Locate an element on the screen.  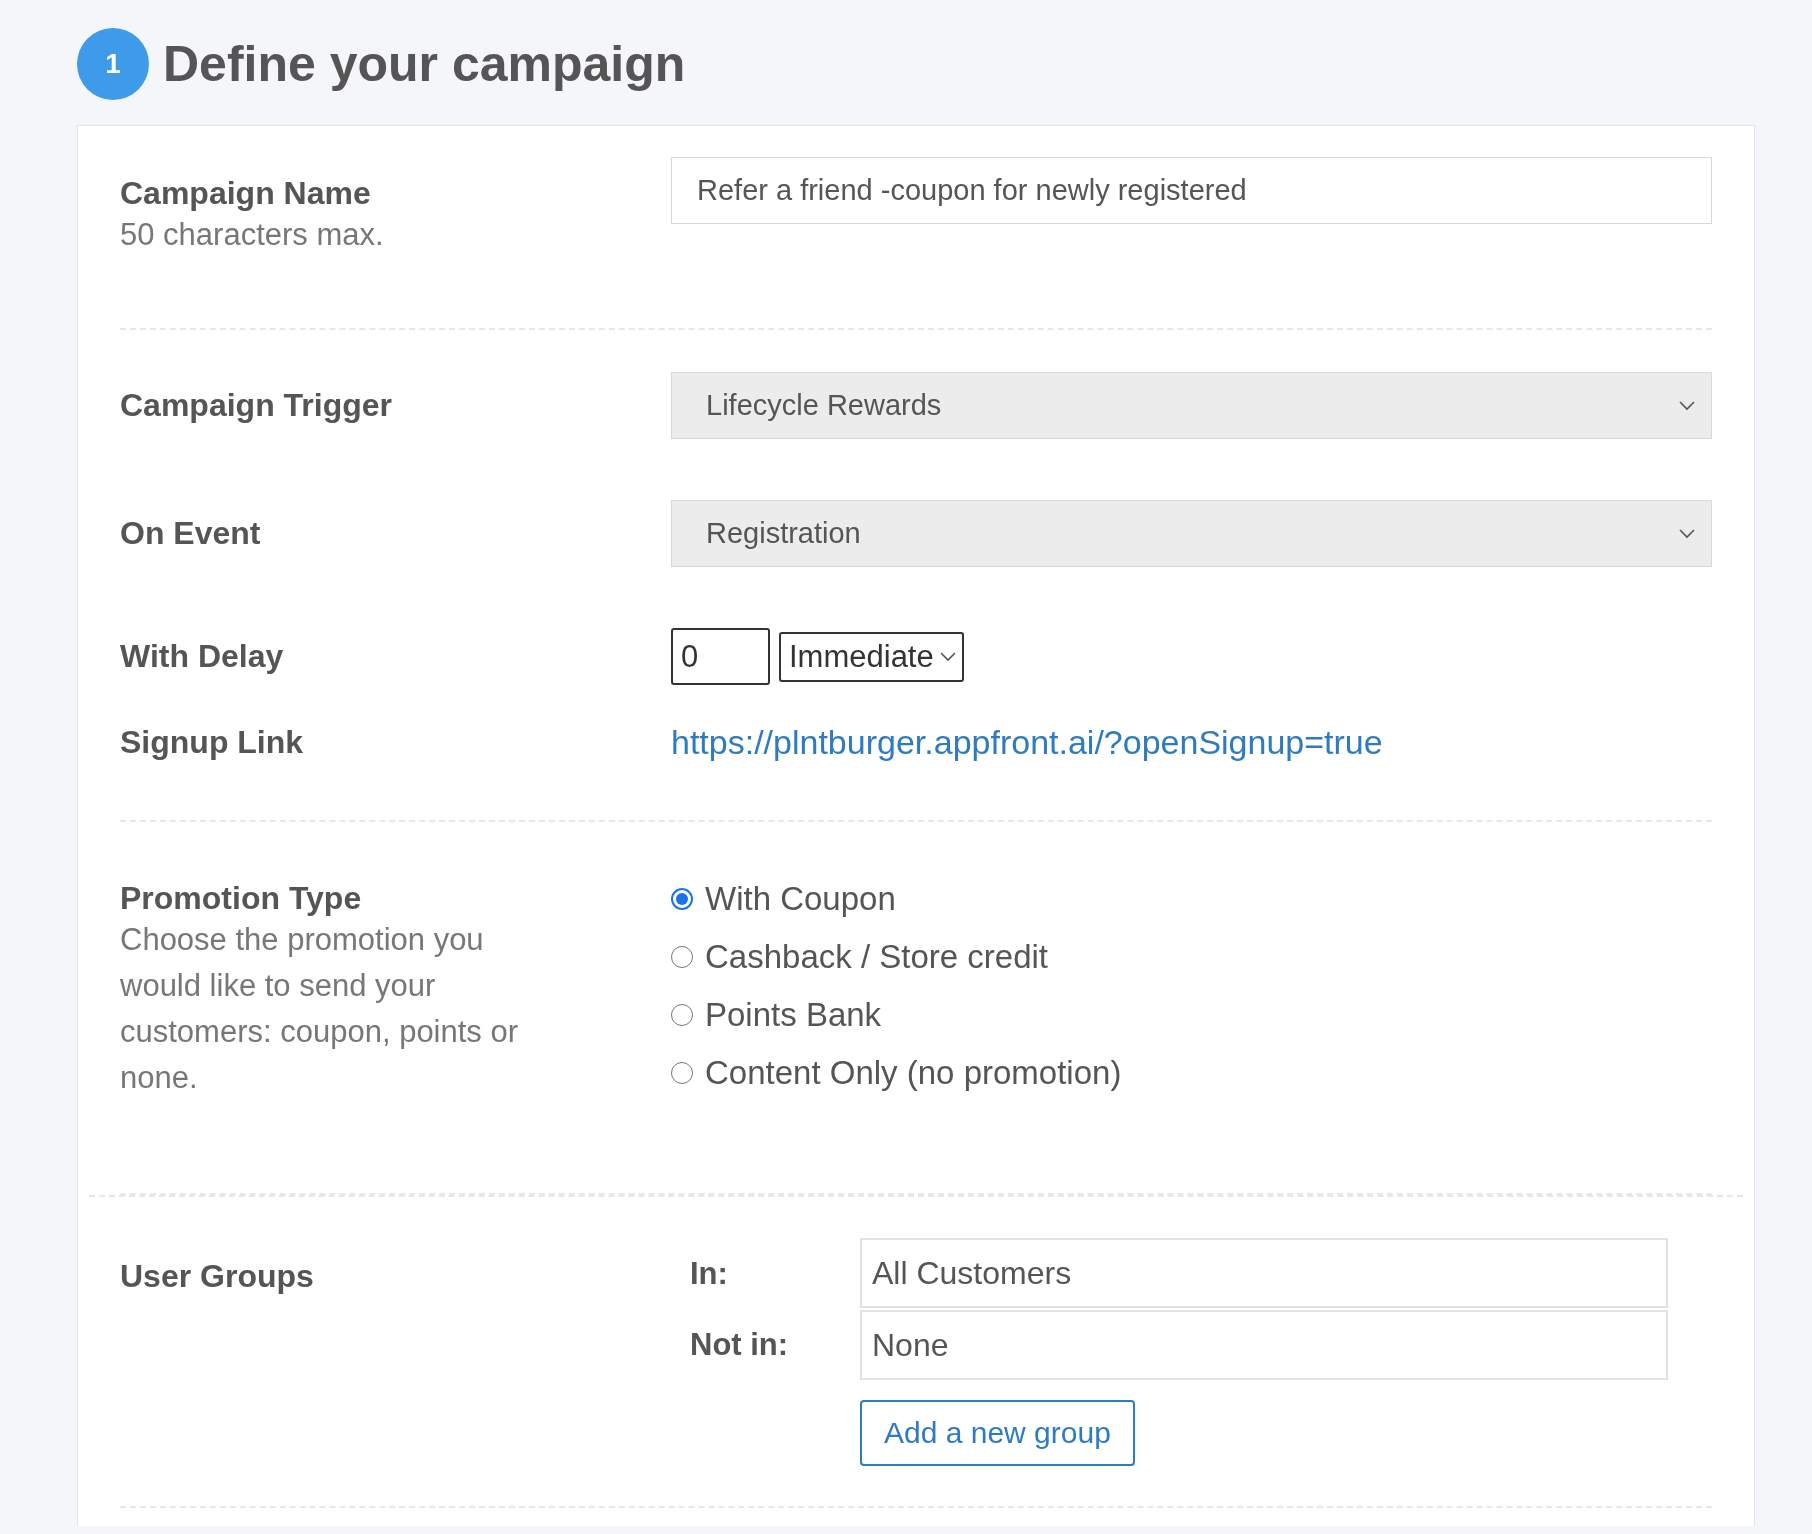
field-hint: 50 characters max. is located at coordinates (252, 235).